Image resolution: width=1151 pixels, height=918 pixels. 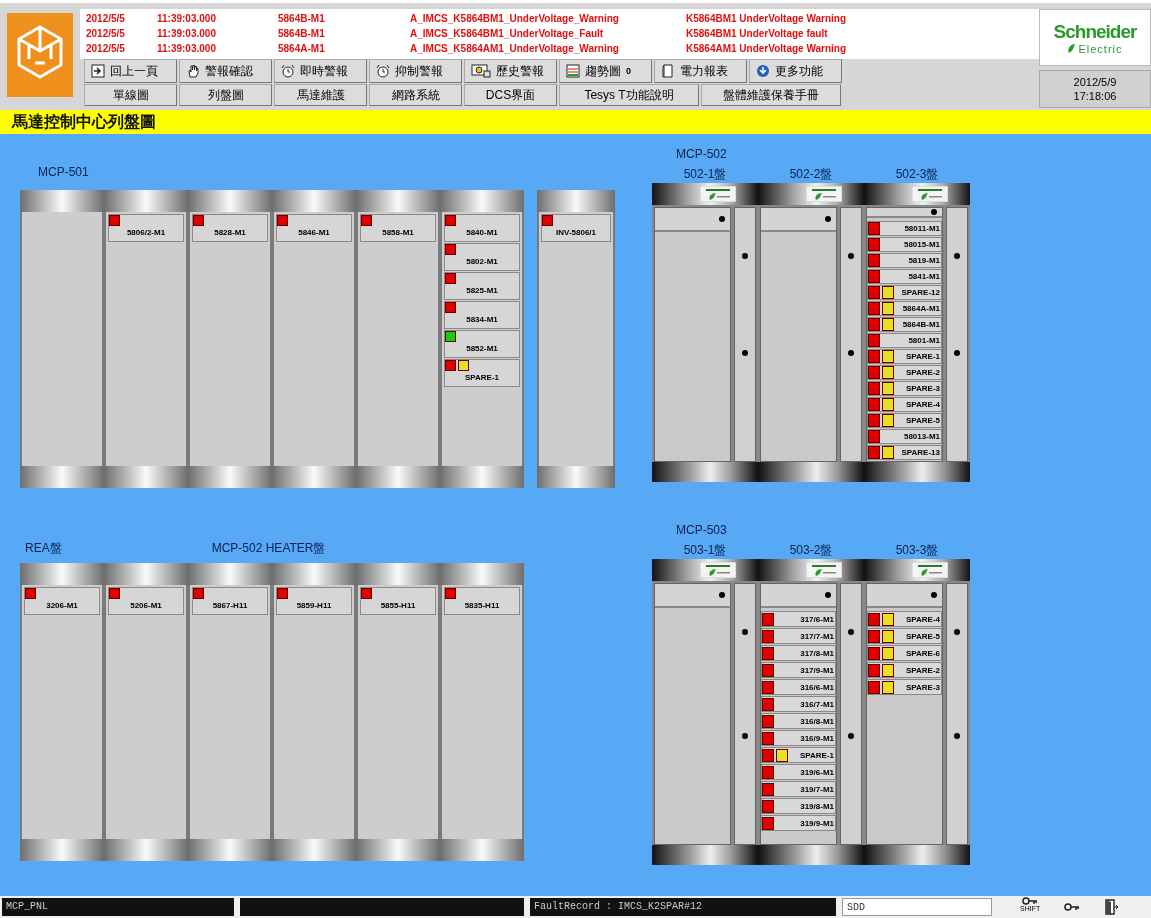 What do you see at coordinates (920, 292) in the screenshot?
I see `unit-label: SPARE-12` at bounding box center [920, 292].